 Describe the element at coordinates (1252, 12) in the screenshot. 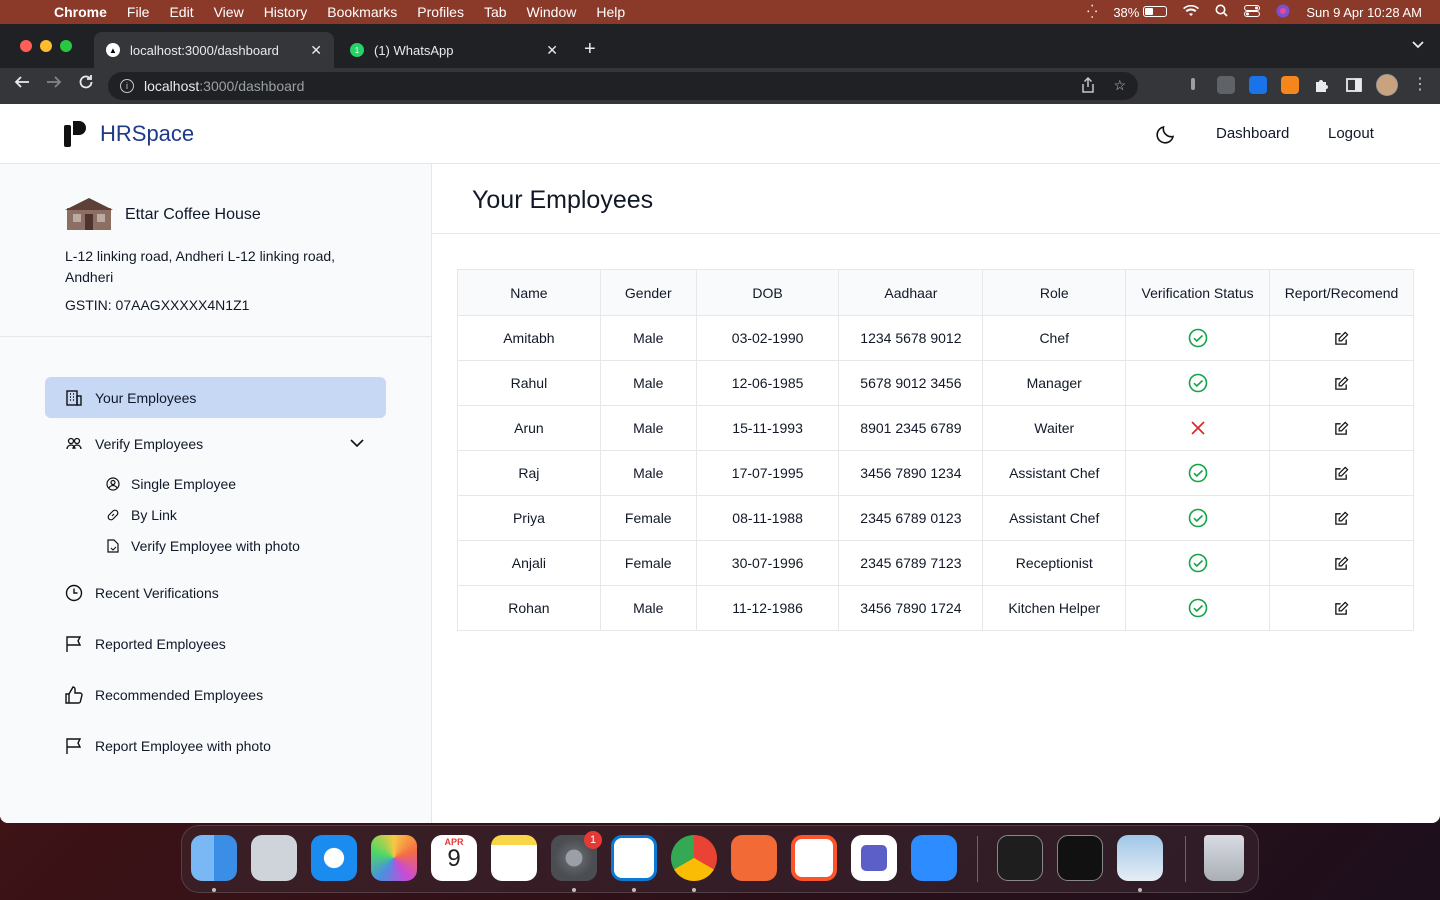

I see `control-center-icon` at that location.